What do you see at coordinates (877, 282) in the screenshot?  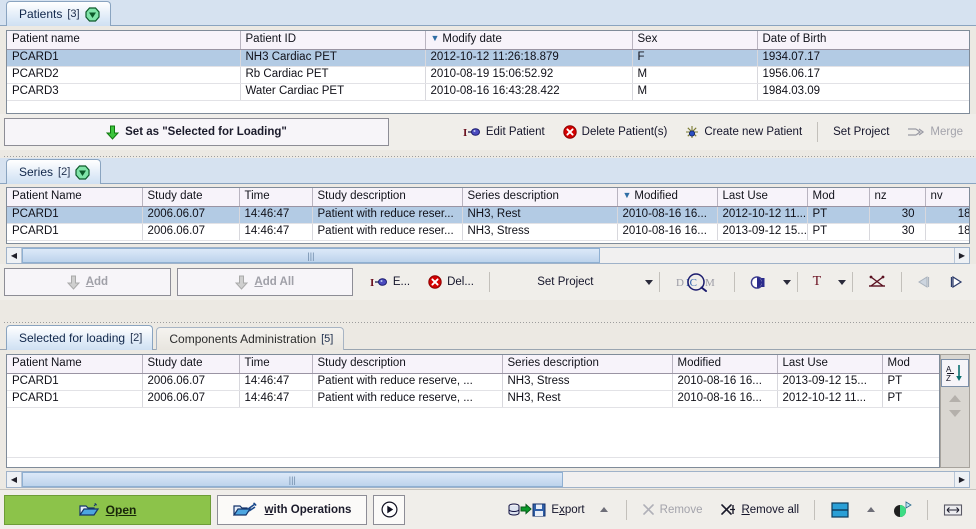 I see `compare-button` at bounding box center [877, 282].